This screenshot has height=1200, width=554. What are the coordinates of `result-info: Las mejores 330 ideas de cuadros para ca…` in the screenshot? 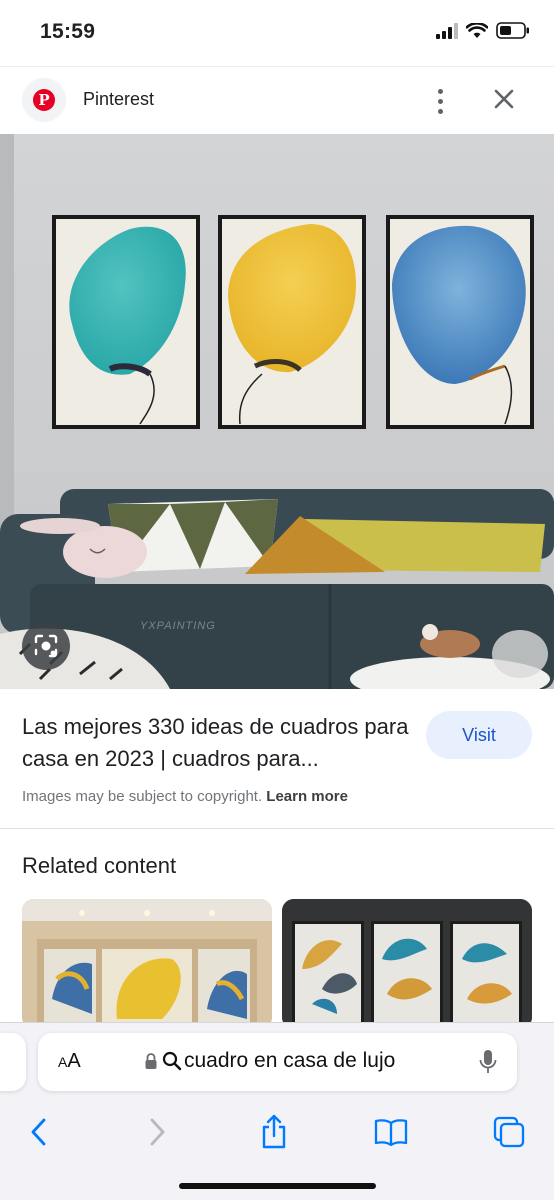 It's located at (277, 759).